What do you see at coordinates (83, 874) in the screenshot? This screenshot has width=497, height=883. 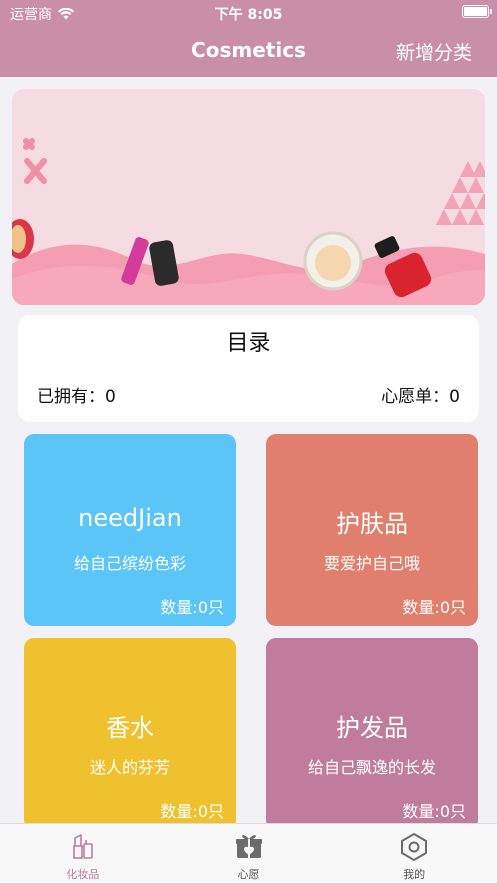 I see `tab-label: 化妆品` at bounding box center [83, 874].